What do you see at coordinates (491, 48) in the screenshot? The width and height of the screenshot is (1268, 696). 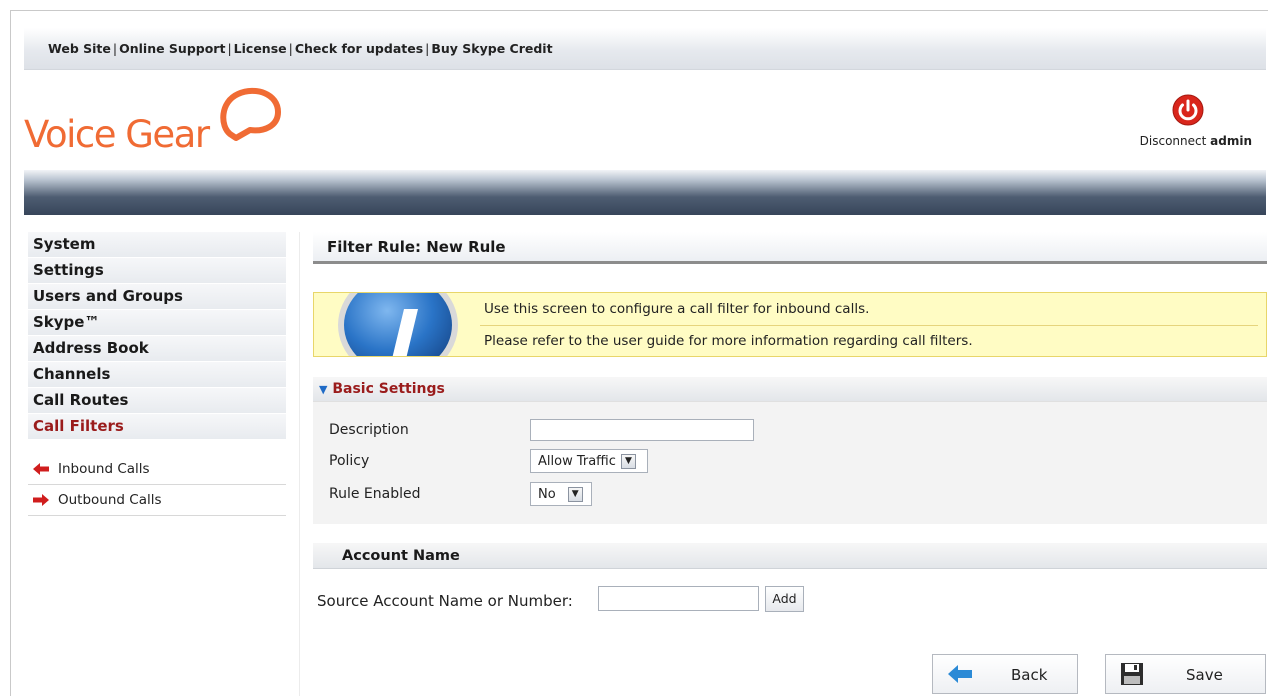 I see `link-buy-skype-credit: Buy Skype Credit` at bounding box center [491, 48].